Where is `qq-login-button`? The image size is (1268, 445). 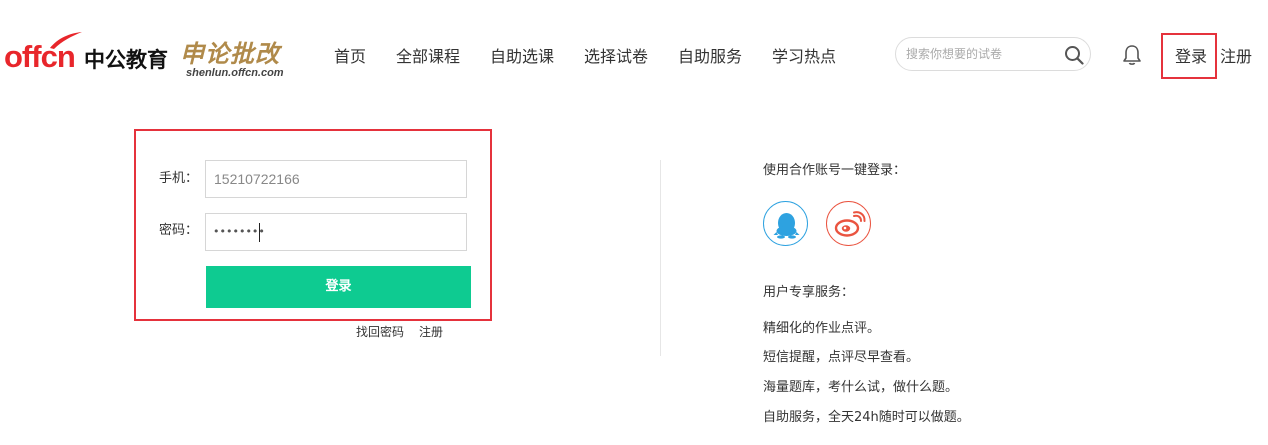 qq-login-button is located at coordinates (785, 223).